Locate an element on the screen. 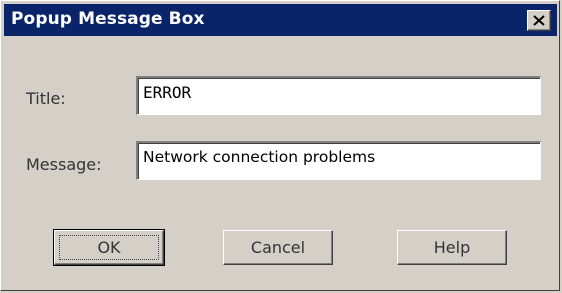 This screenshot has width=562, height=293. message-input: Network connection problems is located at coordinates (338, 160).